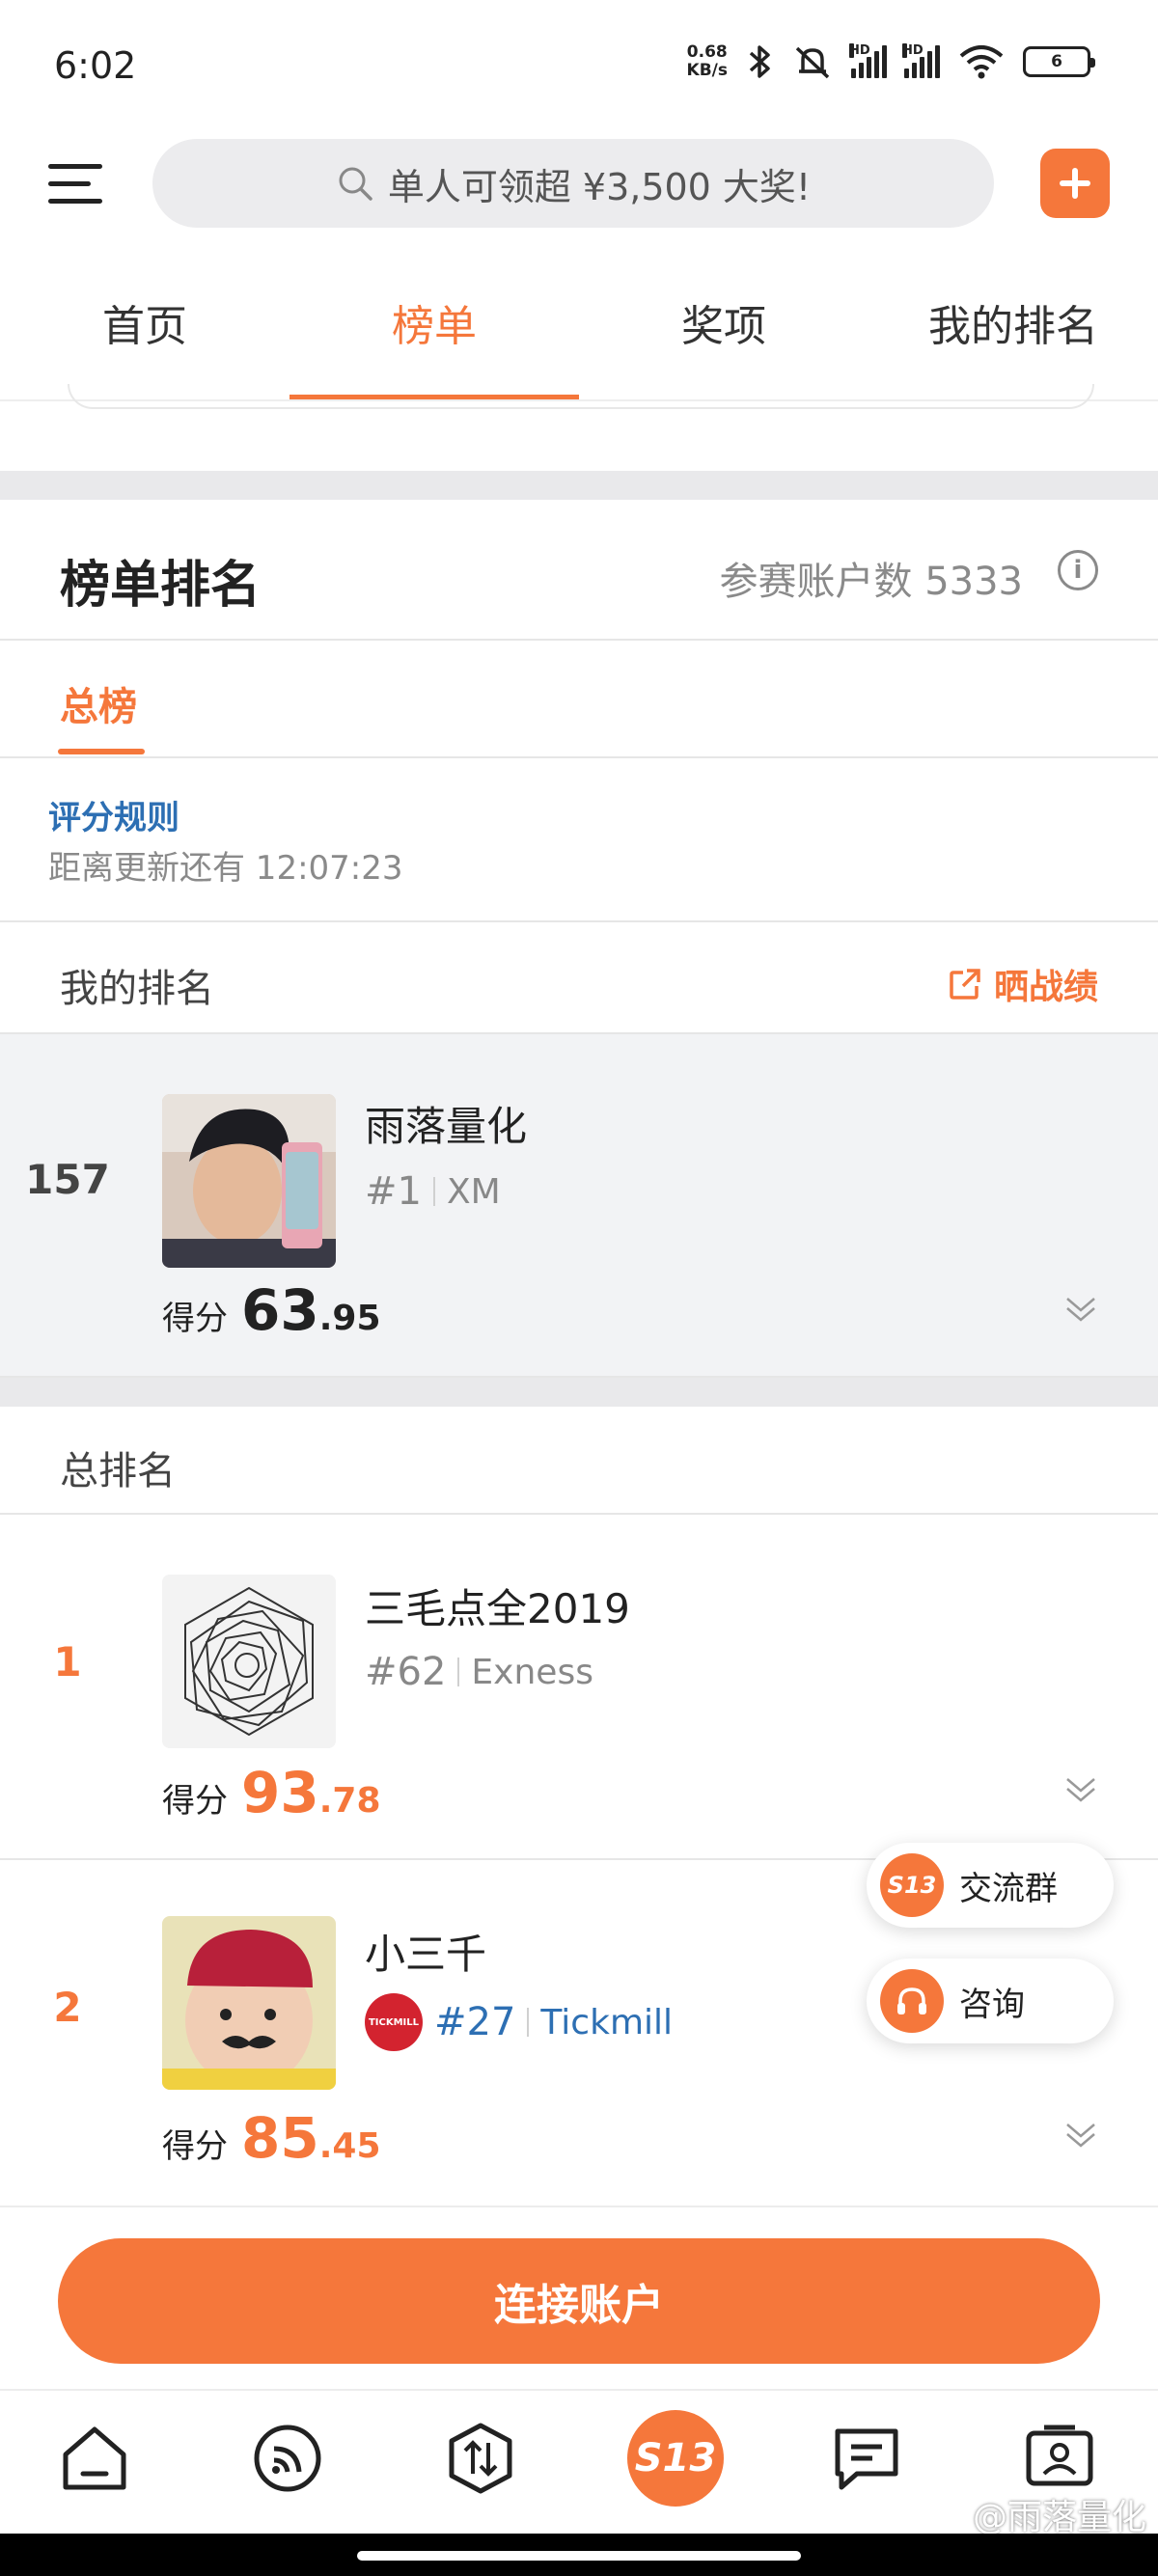 This screenshot has height=2576, width=1158. I want to click on entry-name: 三毛点全2019, so click(497, 1609).